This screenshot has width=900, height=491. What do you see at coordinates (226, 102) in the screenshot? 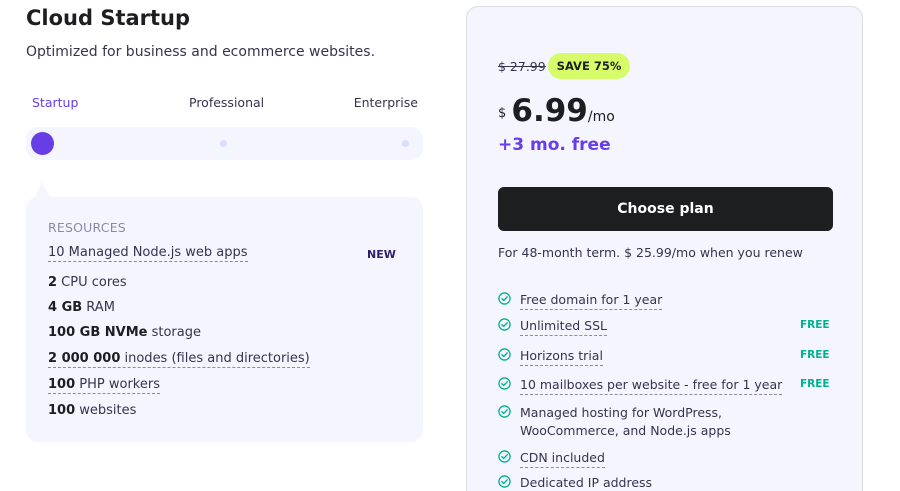
I see `tier-professional: Professional` at bounding box center [226, 102].